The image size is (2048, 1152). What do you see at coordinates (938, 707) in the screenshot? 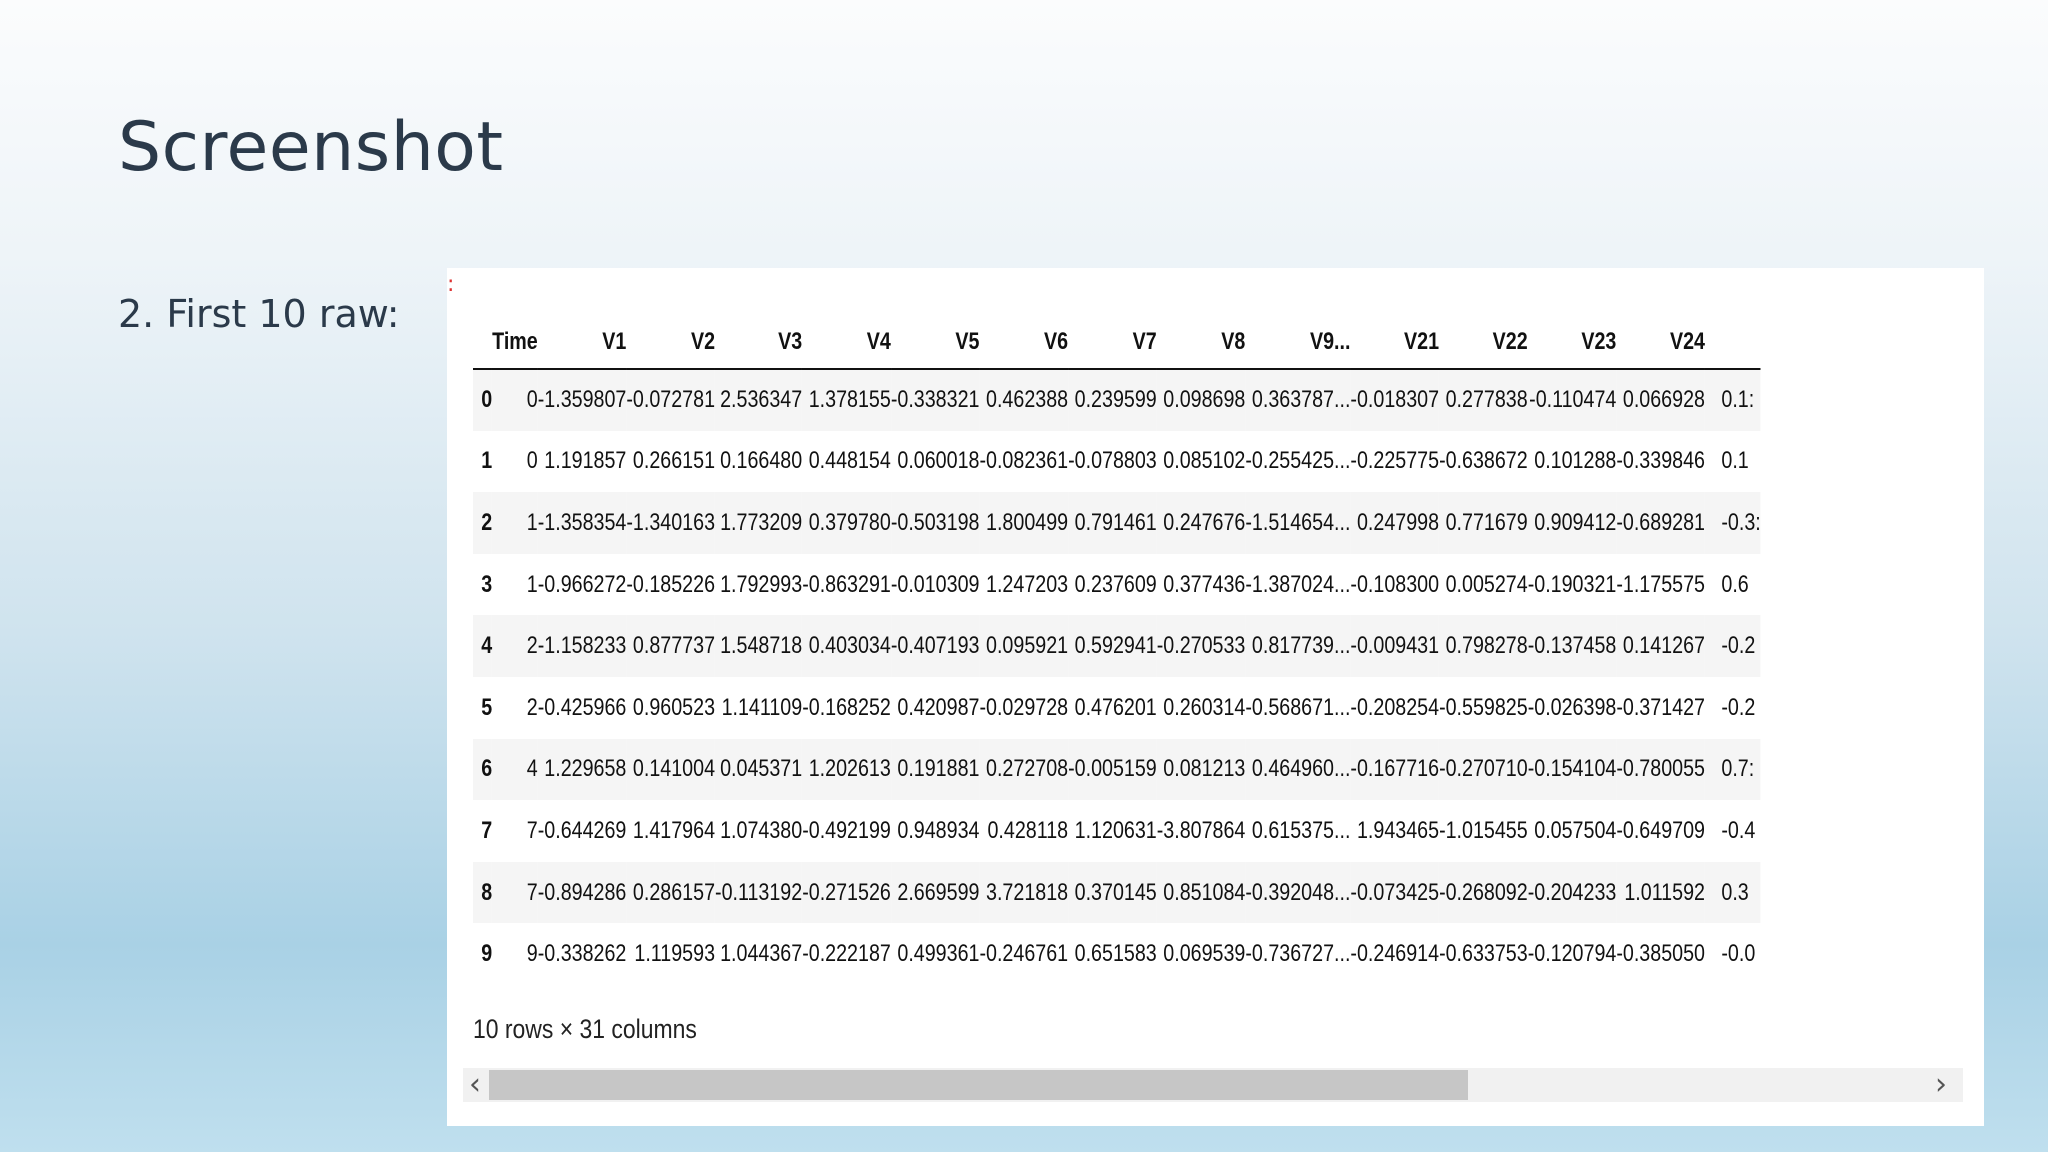
I see `table-cell: 0.420987` at bounding box center [938, 707].